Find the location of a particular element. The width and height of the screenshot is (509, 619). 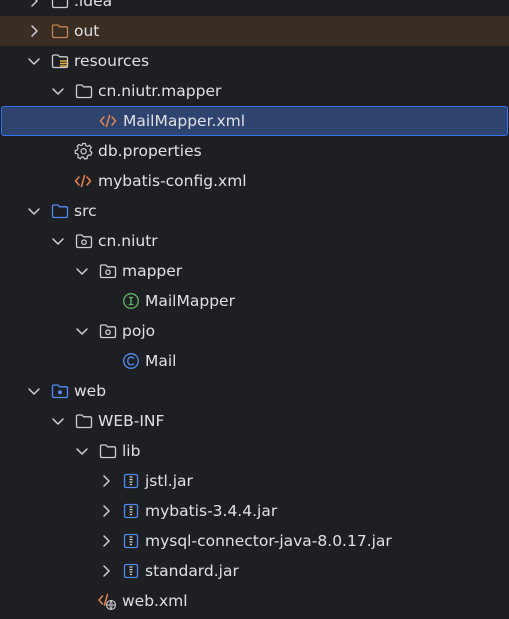

tree-row-lib: lib is located at coordinates (254, 451).